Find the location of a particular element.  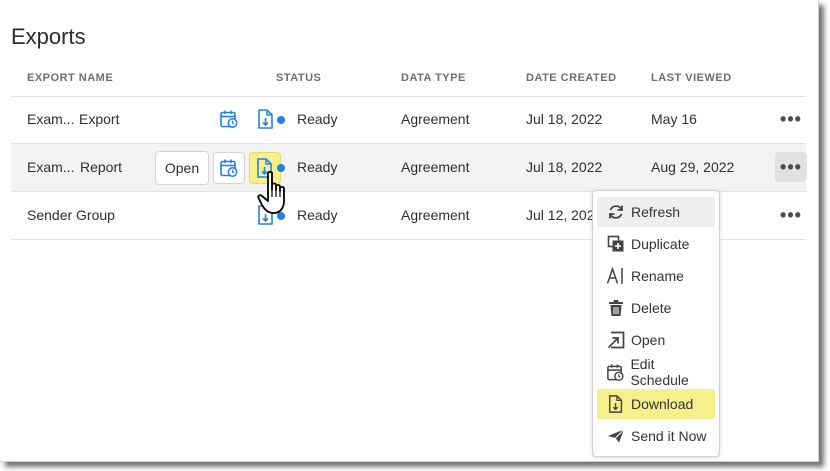

column-header-date-created: DATE CREATED is located at coordinates (571, 78).